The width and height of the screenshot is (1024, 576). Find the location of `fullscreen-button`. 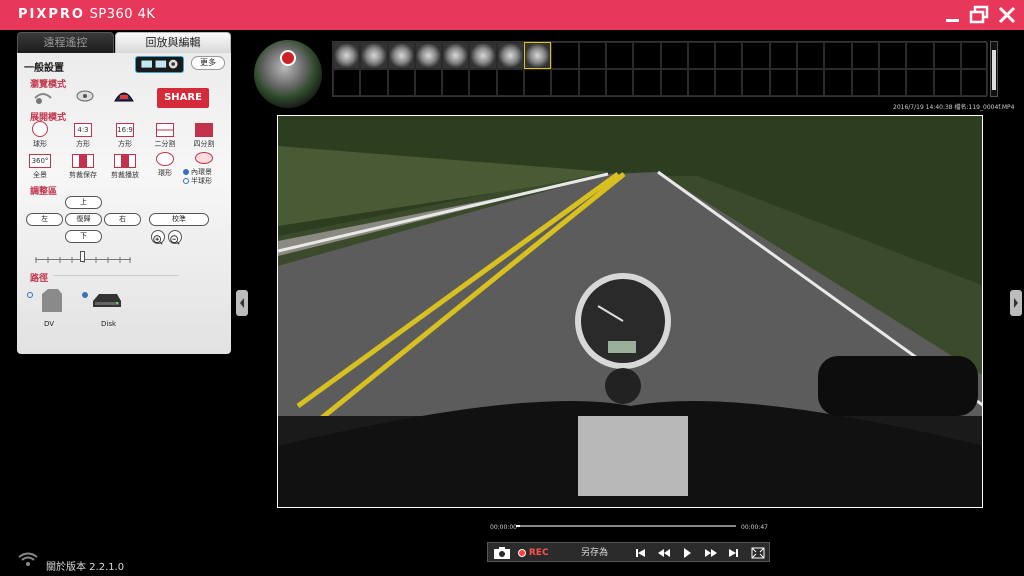

fullscreen-button is located at coordinates (758, 553).